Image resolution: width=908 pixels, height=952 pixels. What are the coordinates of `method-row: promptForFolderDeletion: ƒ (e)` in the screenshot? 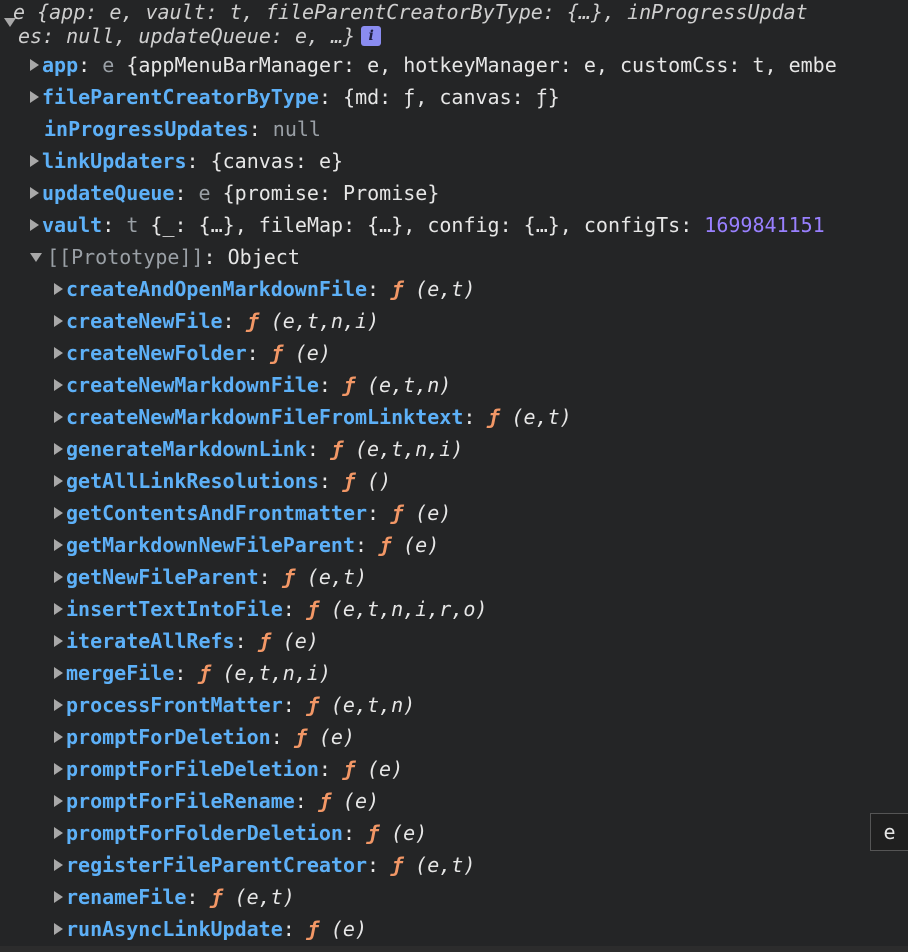 It's located at (240, 833).